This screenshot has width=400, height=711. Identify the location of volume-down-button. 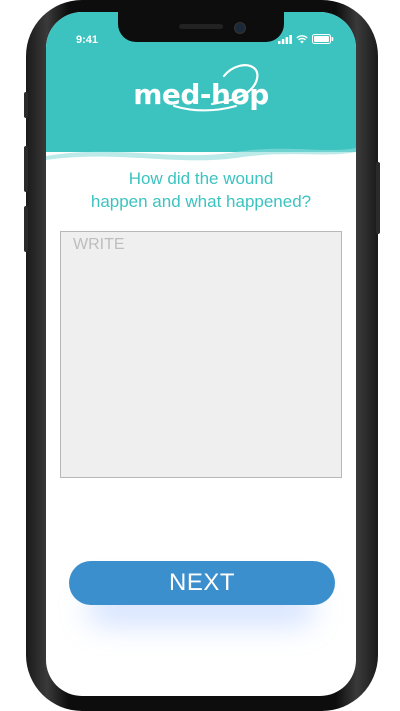
(26, 229).